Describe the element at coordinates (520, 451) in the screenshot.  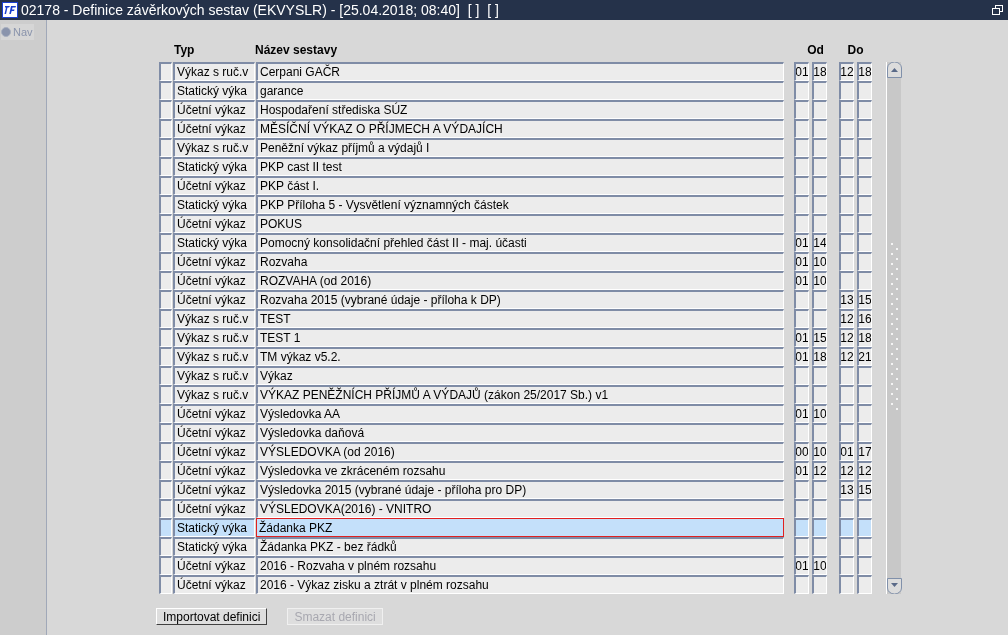
I see `name-field: VÝSLEDOVKA (od 2016)` at that location.